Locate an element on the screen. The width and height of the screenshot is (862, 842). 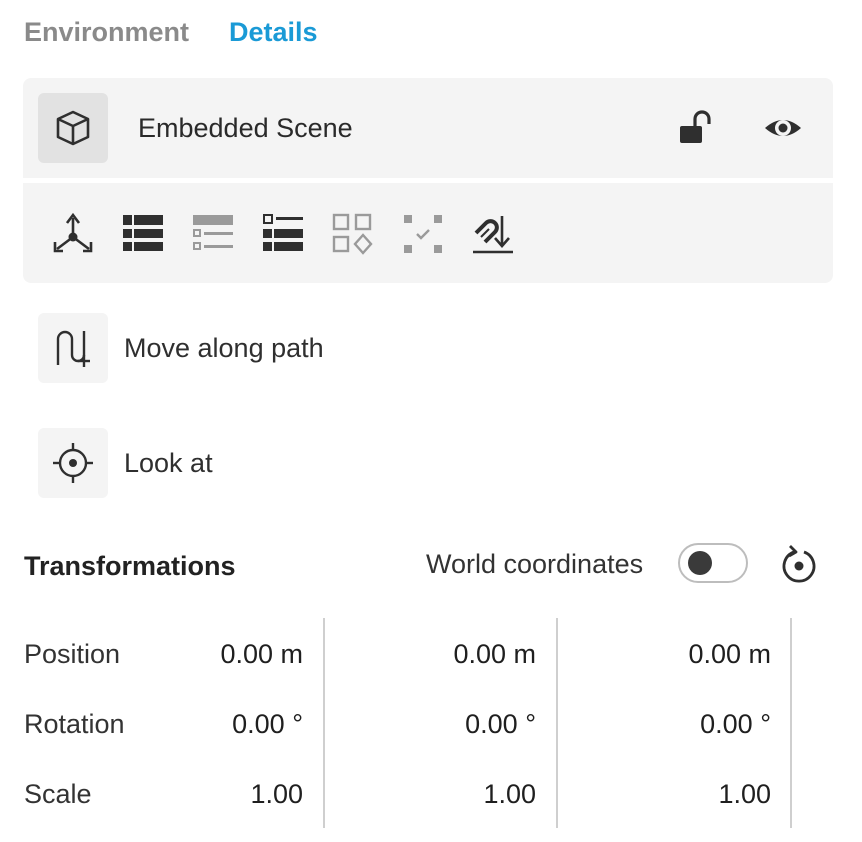
rotation-z-field: 0.00 ° is located at coordinates (671, 724).